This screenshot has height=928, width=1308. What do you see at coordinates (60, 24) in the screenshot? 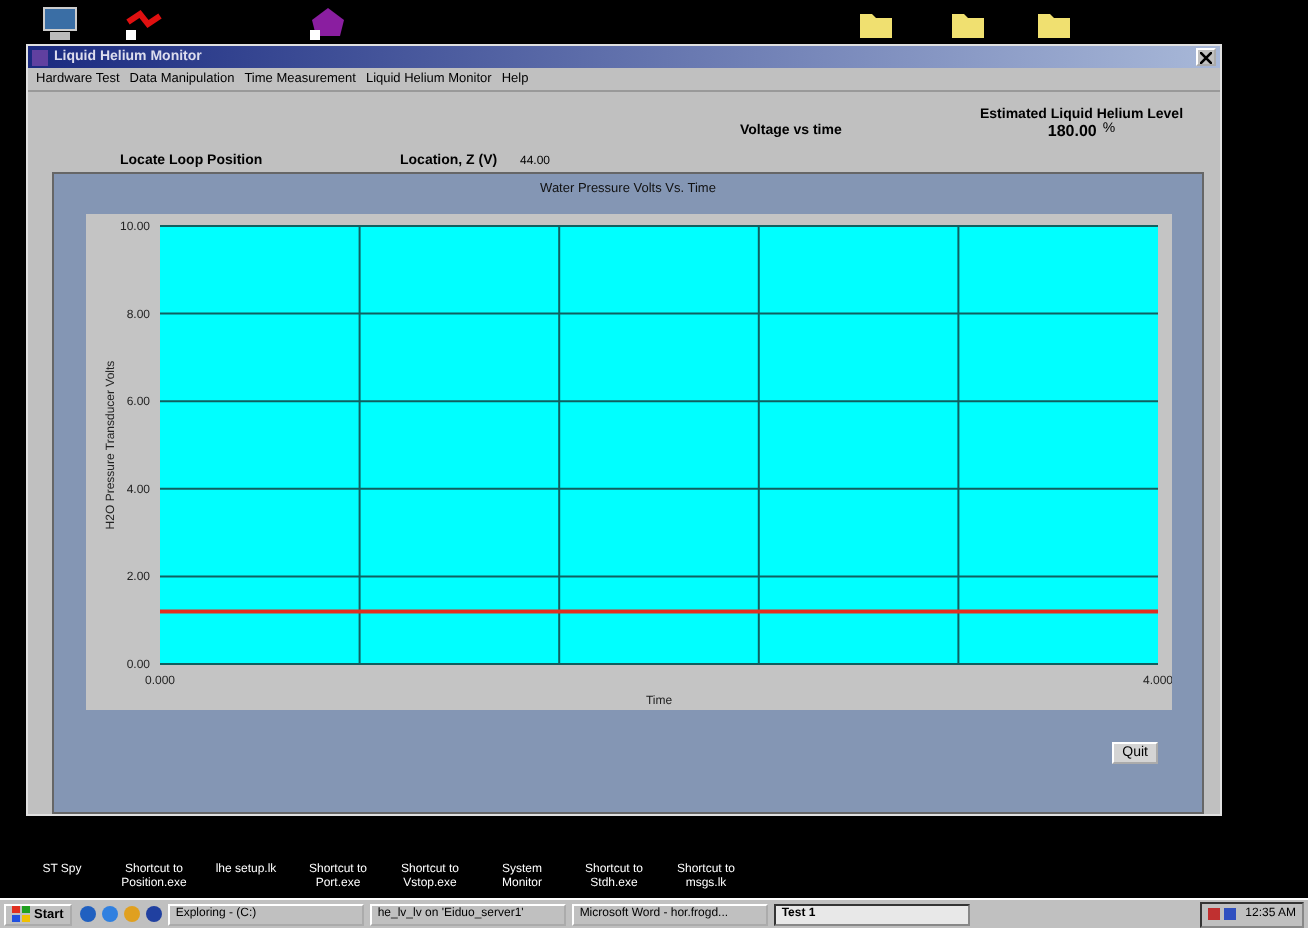
I see `computer-icon` at bounding box center [60, 24].